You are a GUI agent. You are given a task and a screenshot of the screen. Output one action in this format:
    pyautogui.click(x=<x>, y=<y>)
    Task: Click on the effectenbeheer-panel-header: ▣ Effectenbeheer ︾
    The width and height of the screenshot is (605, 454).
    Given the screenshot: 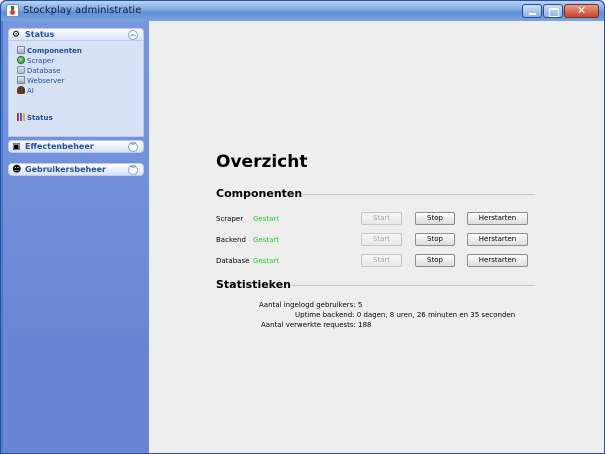 What is the action you would take?
    pyautogui.click(x=76, y=146)
    